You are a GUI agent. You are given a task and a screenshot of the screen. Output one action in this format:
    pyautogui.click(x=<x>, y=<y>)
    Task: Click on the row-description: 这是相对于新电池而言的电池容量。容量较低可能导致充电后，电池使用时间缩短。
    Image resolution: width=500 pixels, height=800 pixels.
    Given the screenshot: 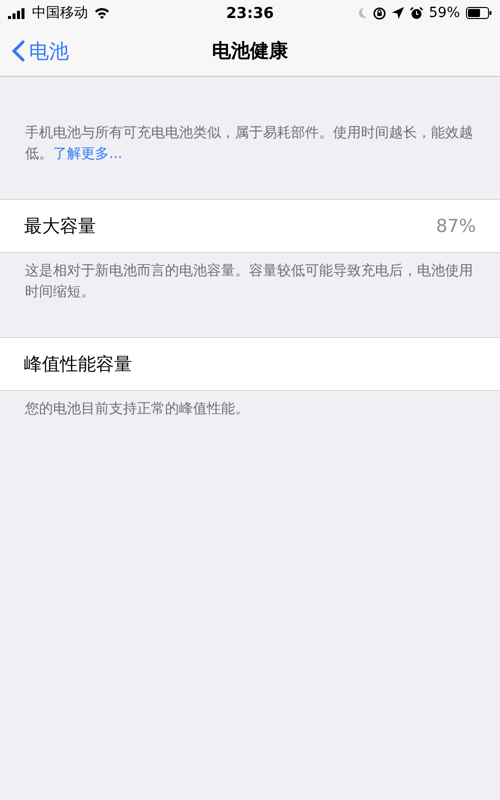 What is the action you would take?
    pyautogui.click(x=249, y=282)
    